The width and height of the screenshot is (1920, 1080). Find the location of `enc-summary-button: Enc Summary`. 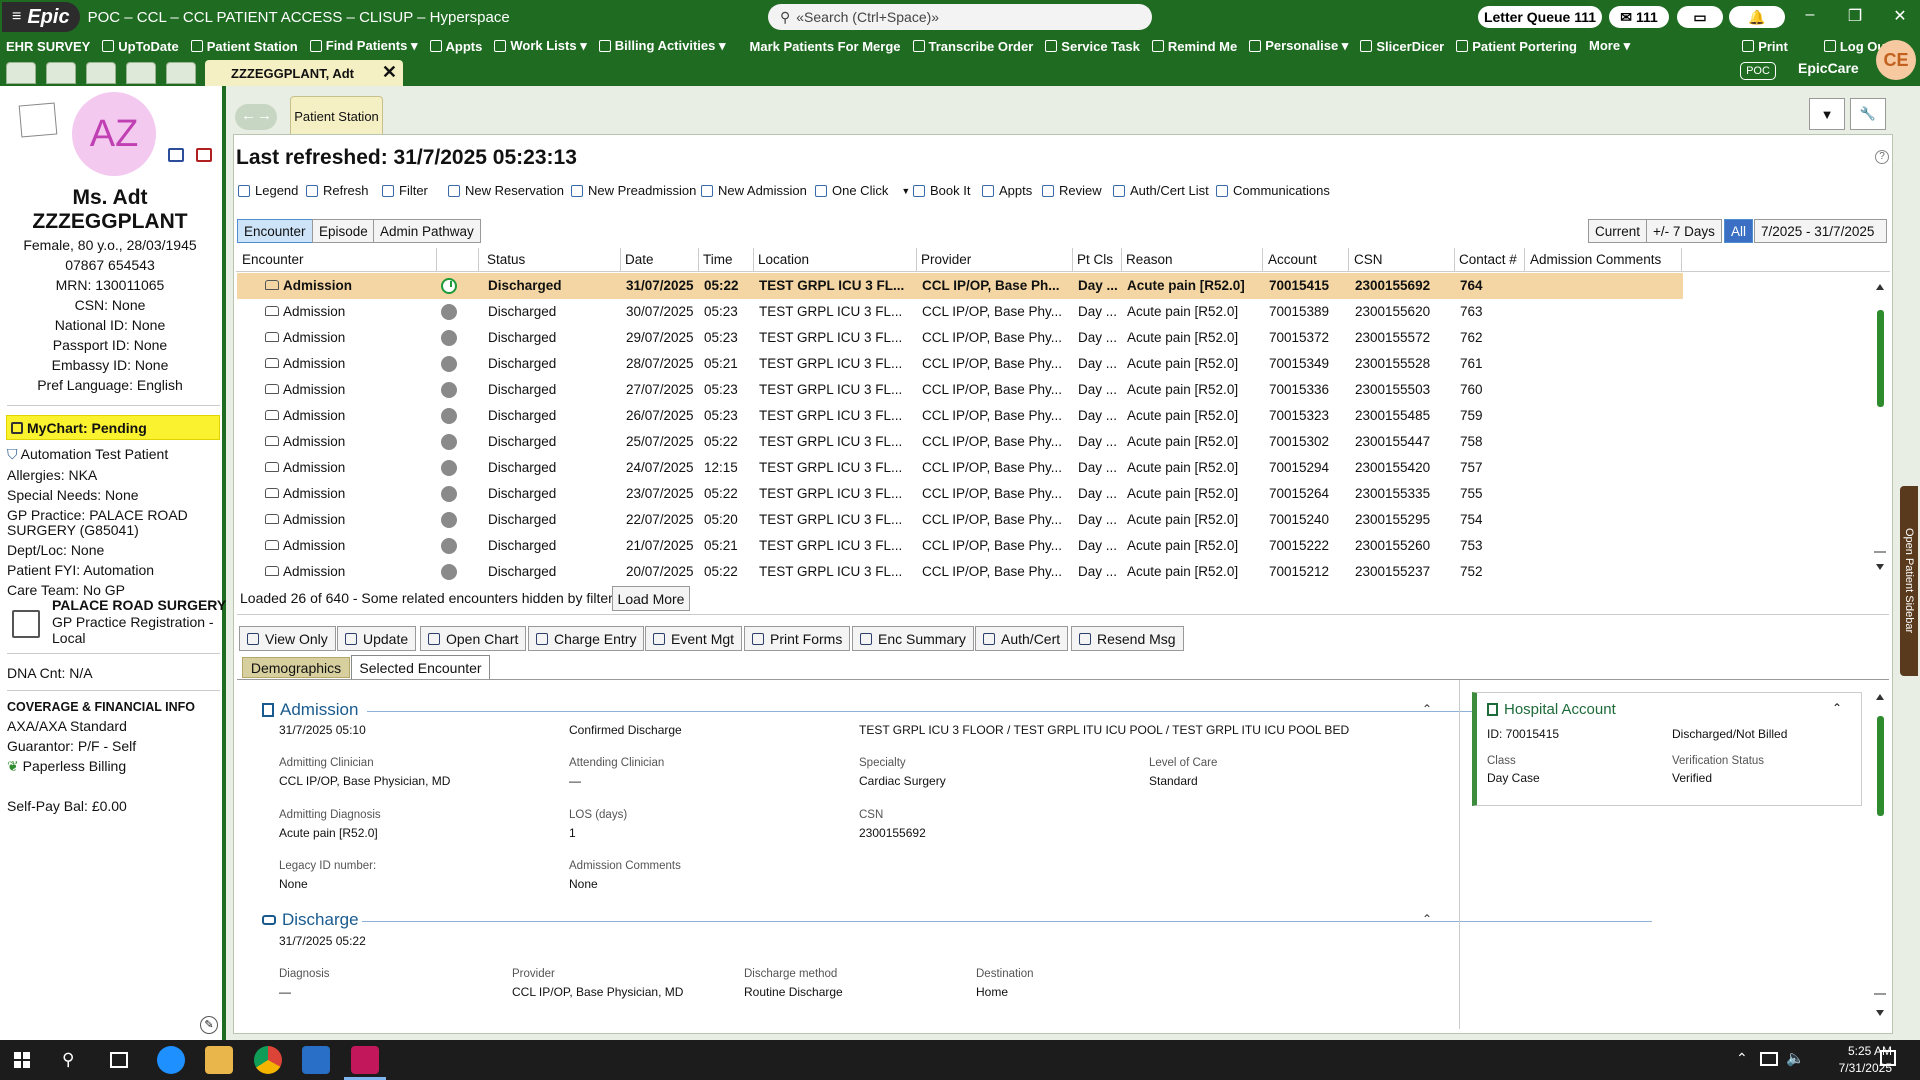

enc-summary-button: Enc Summary is located at coordinates (913, 638).